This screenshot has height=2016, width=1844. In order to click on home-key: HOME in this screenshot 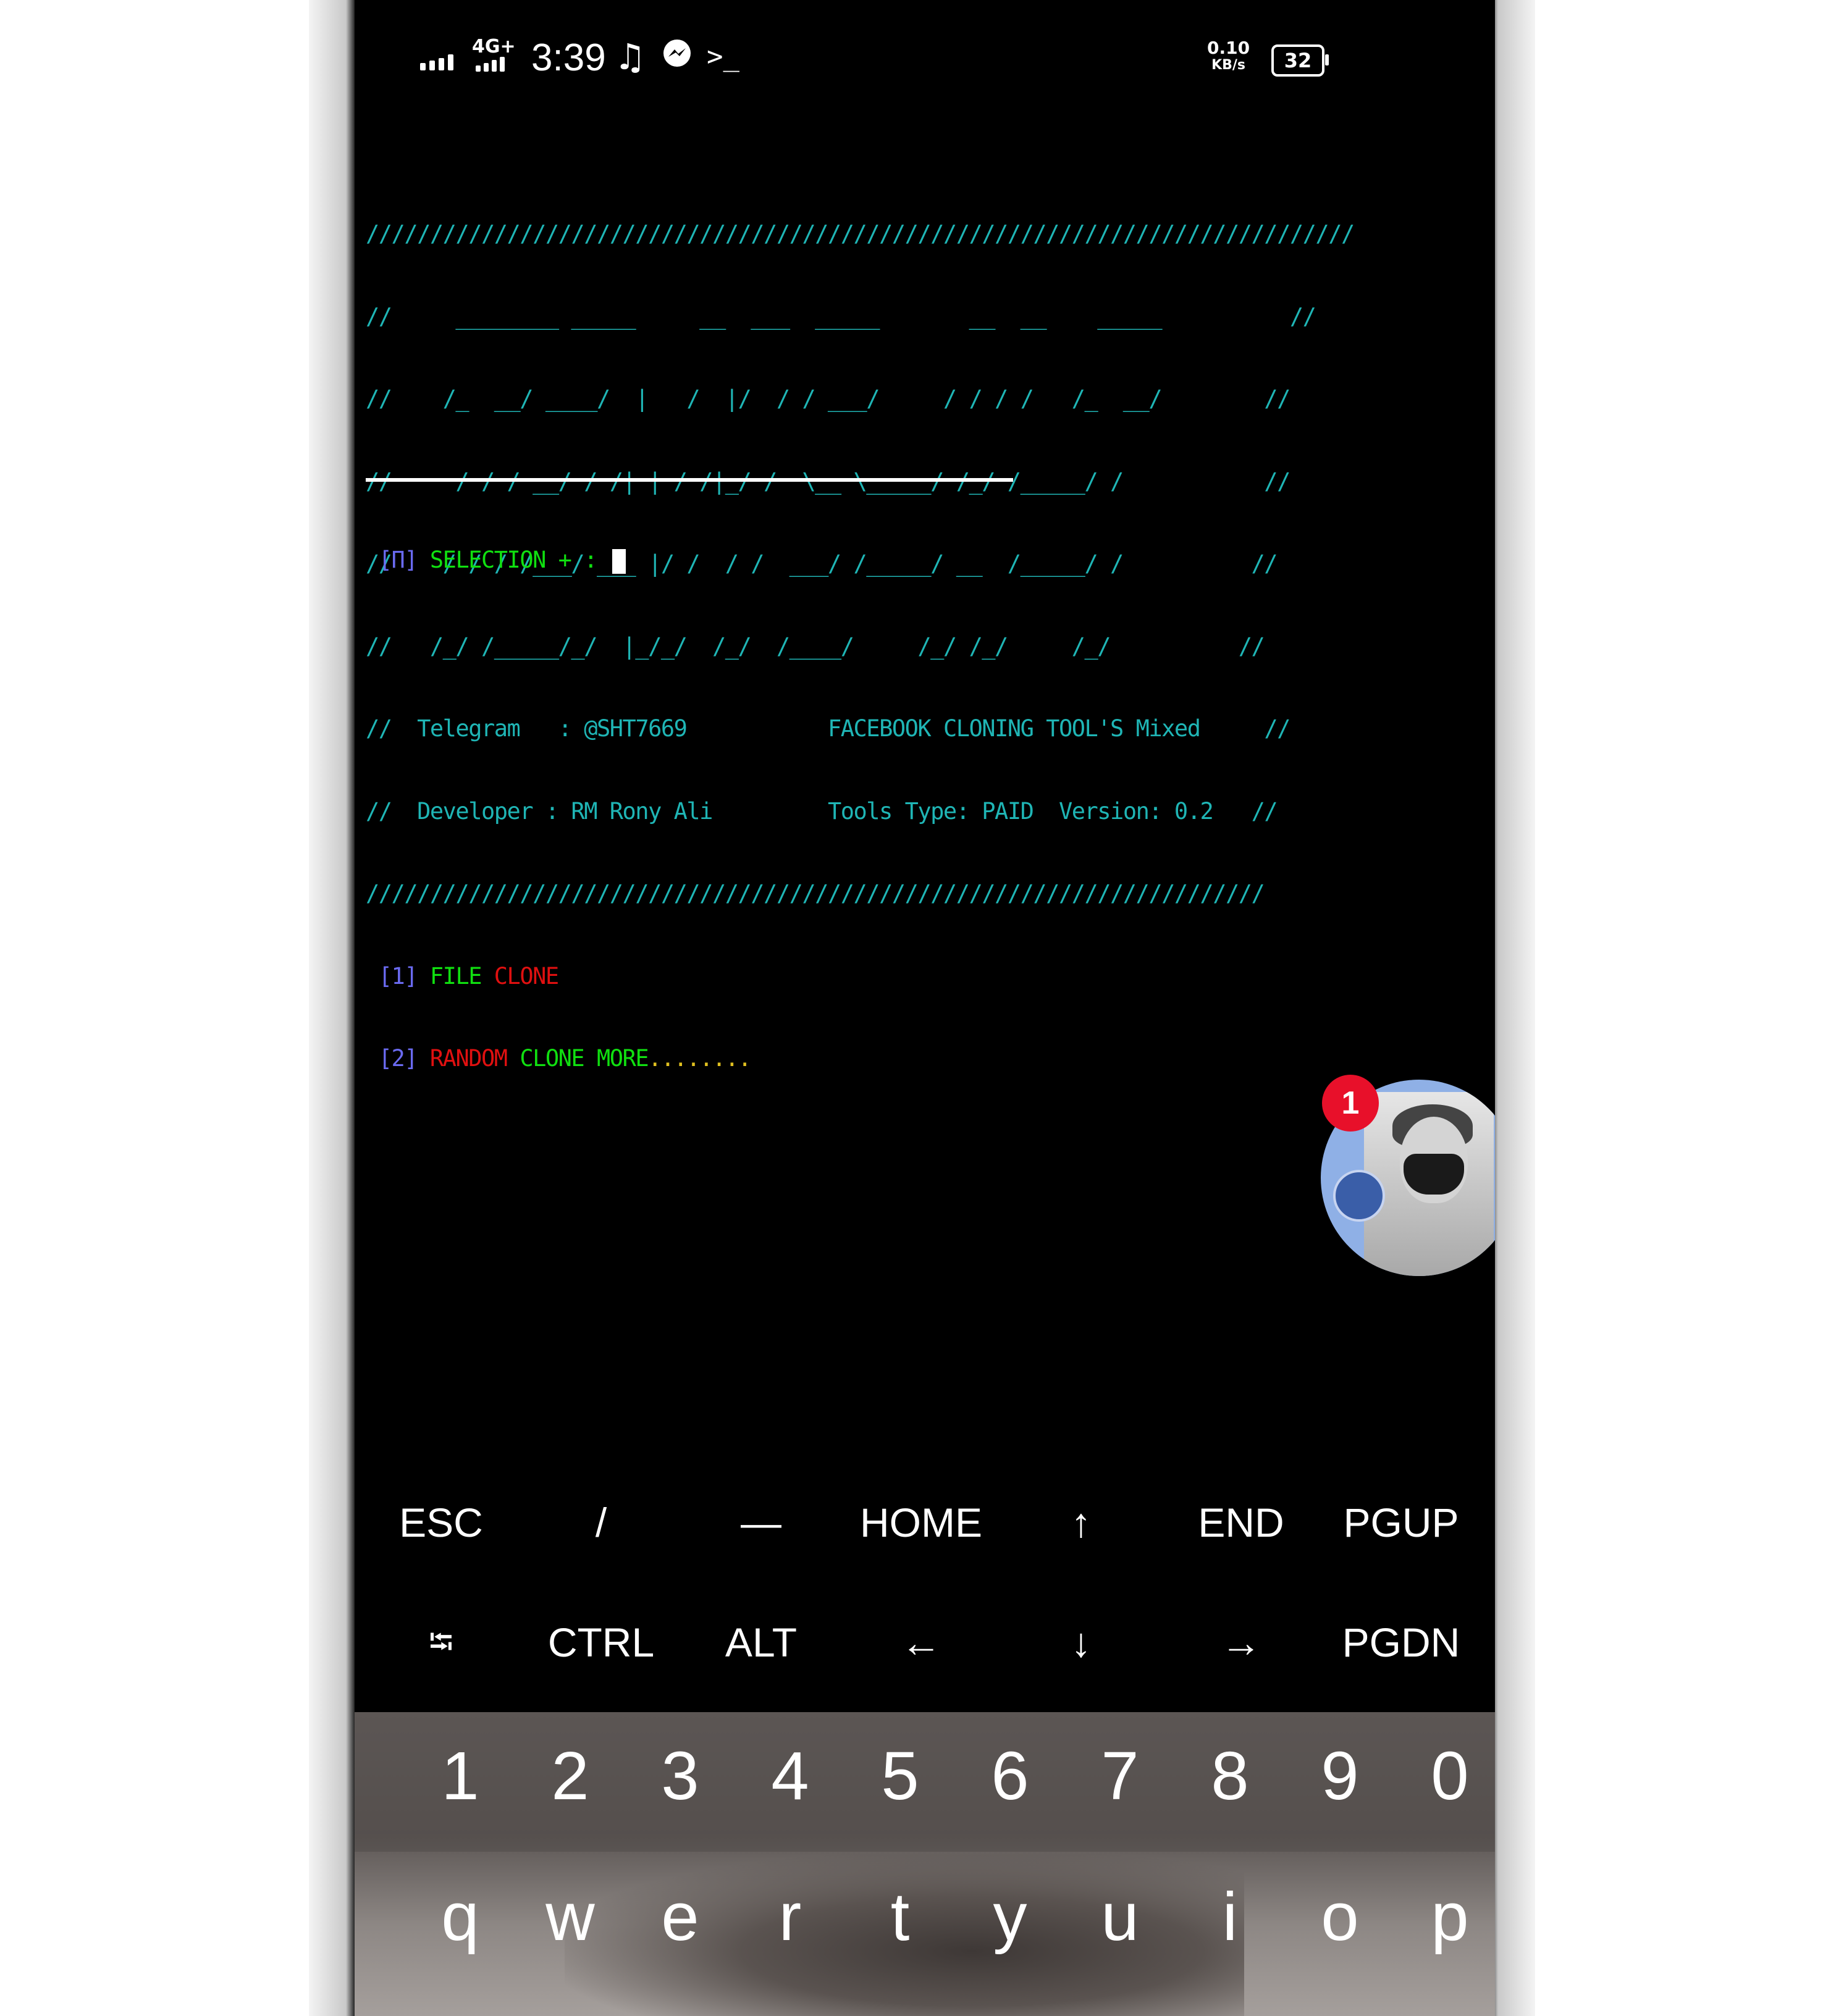, I will do `click(921, 1522)`.